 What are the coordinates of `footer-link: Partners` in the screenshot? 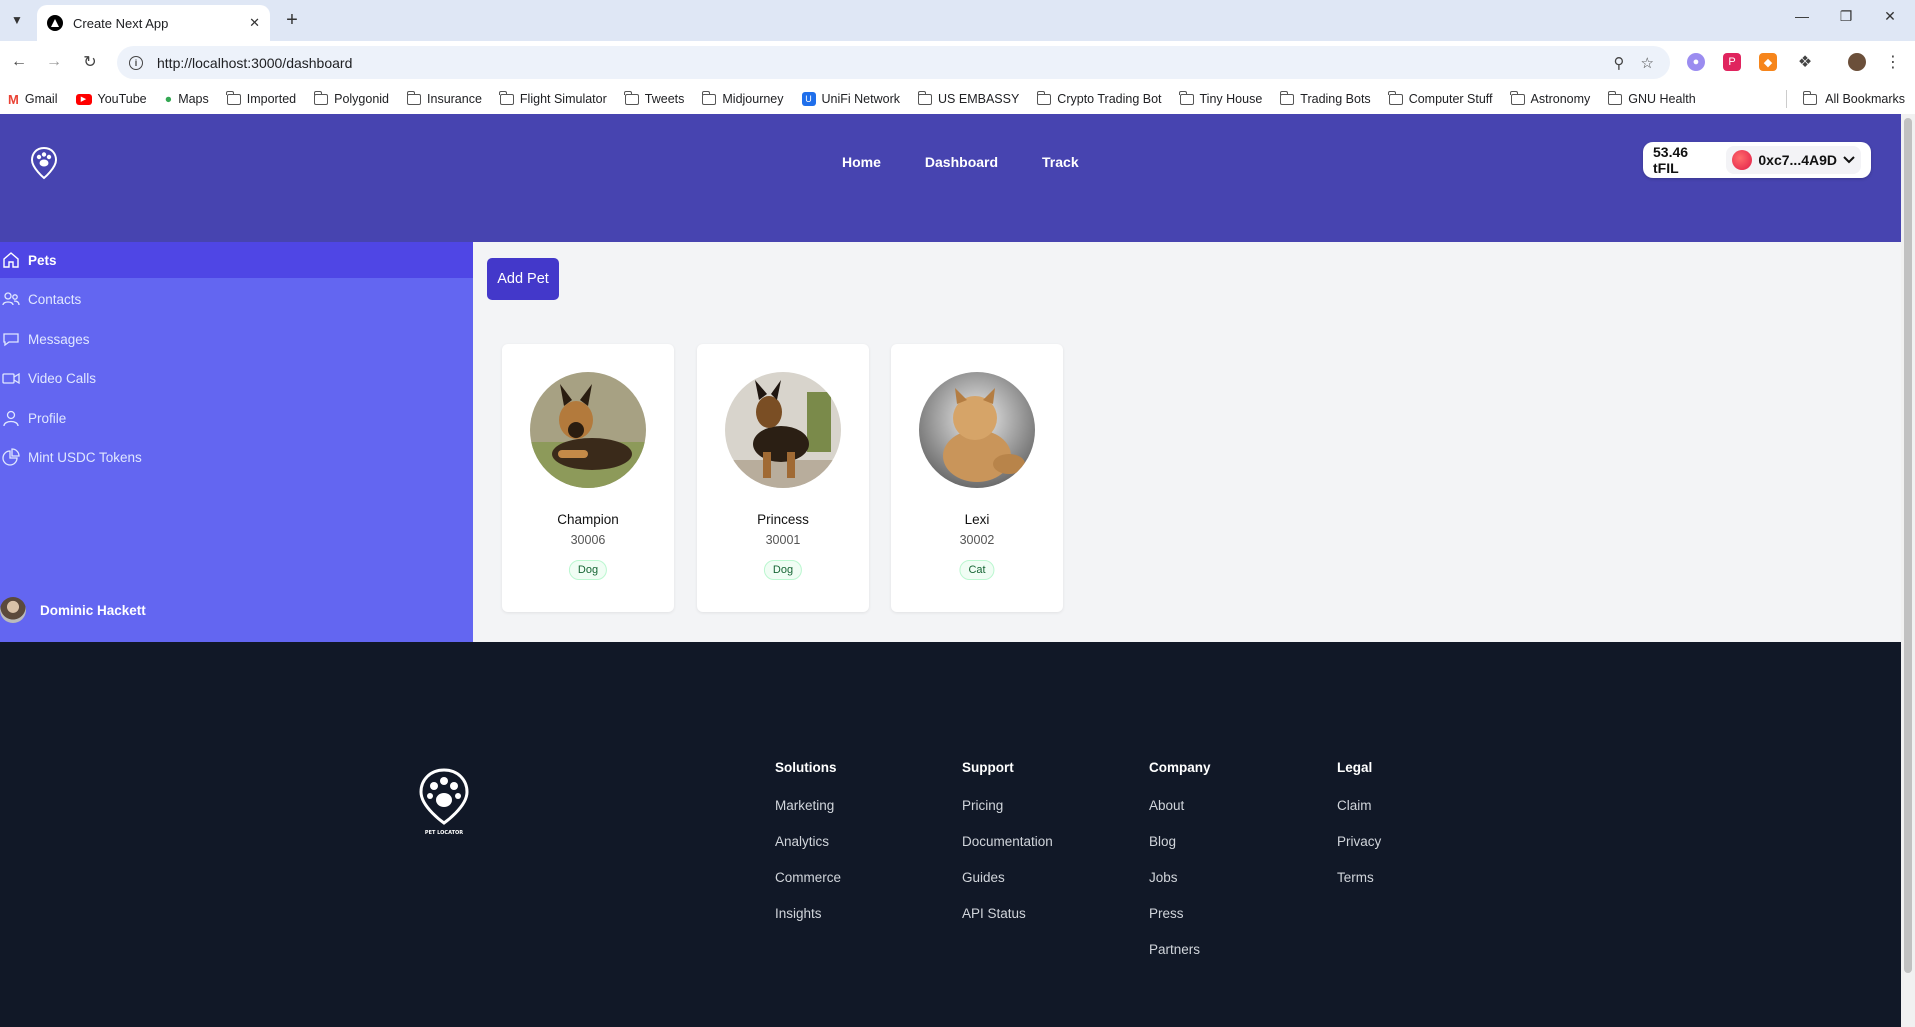 It's located at (1180, 950).